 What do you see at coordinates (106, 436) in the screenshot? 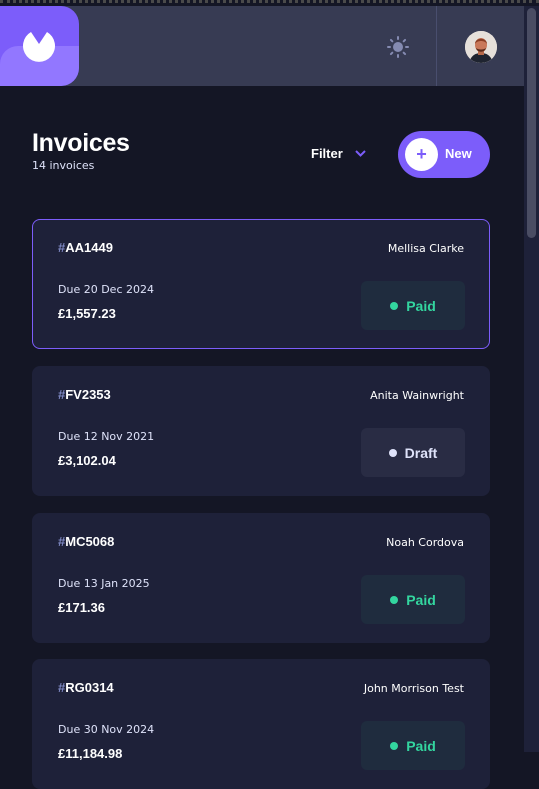
I see `due-date: Due 12 Nov 2021` at bounding box center [106, 436].